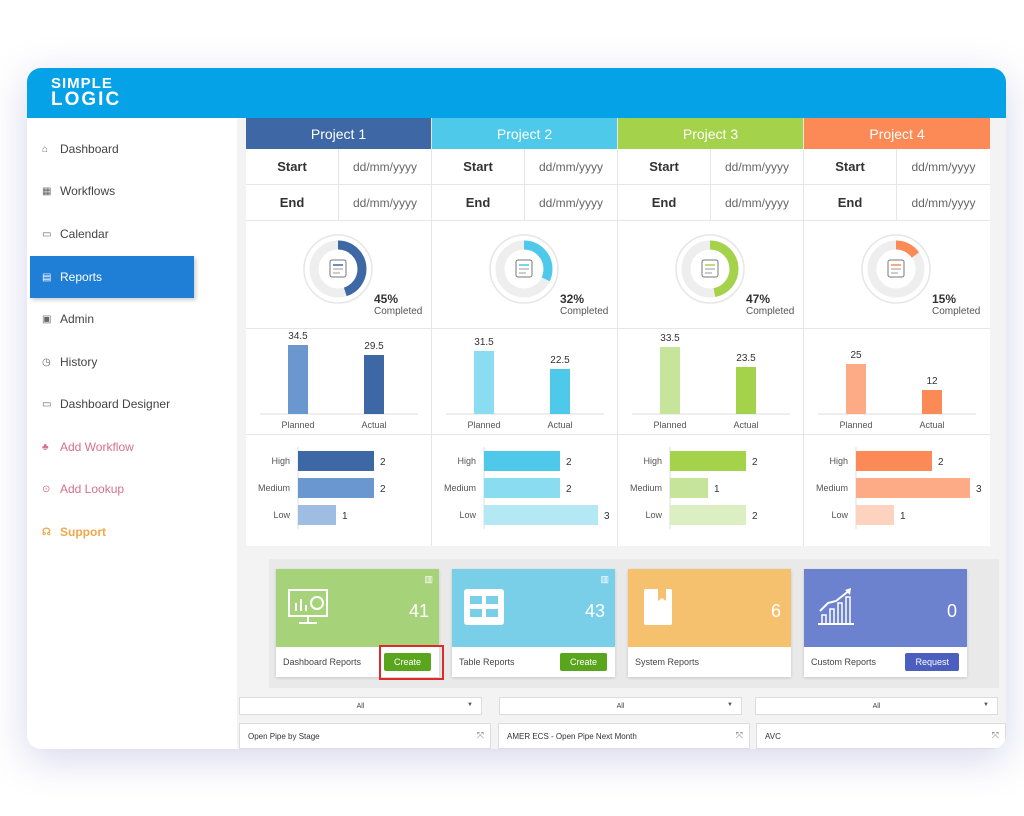 Image resolution: width=1024 pixels, height=816 pixels. What do you see at coordinates (653, 515) in the screenshot?
I see `low-axis-label: Low` at bounding box center [653, 515].